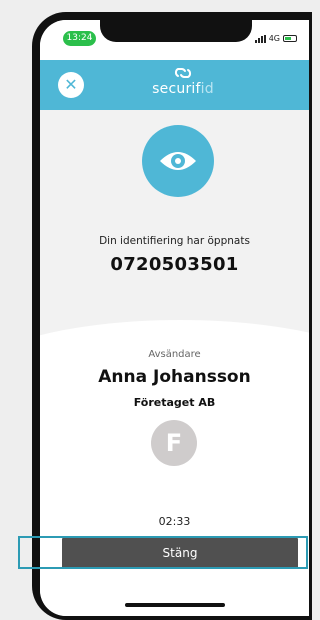 The width and height of the screenshot is (320, 620). What do you see at coordinates (174, 354) in the screenshot?
I see `sender-label: Avsändare` at bounding box center [174, 354].